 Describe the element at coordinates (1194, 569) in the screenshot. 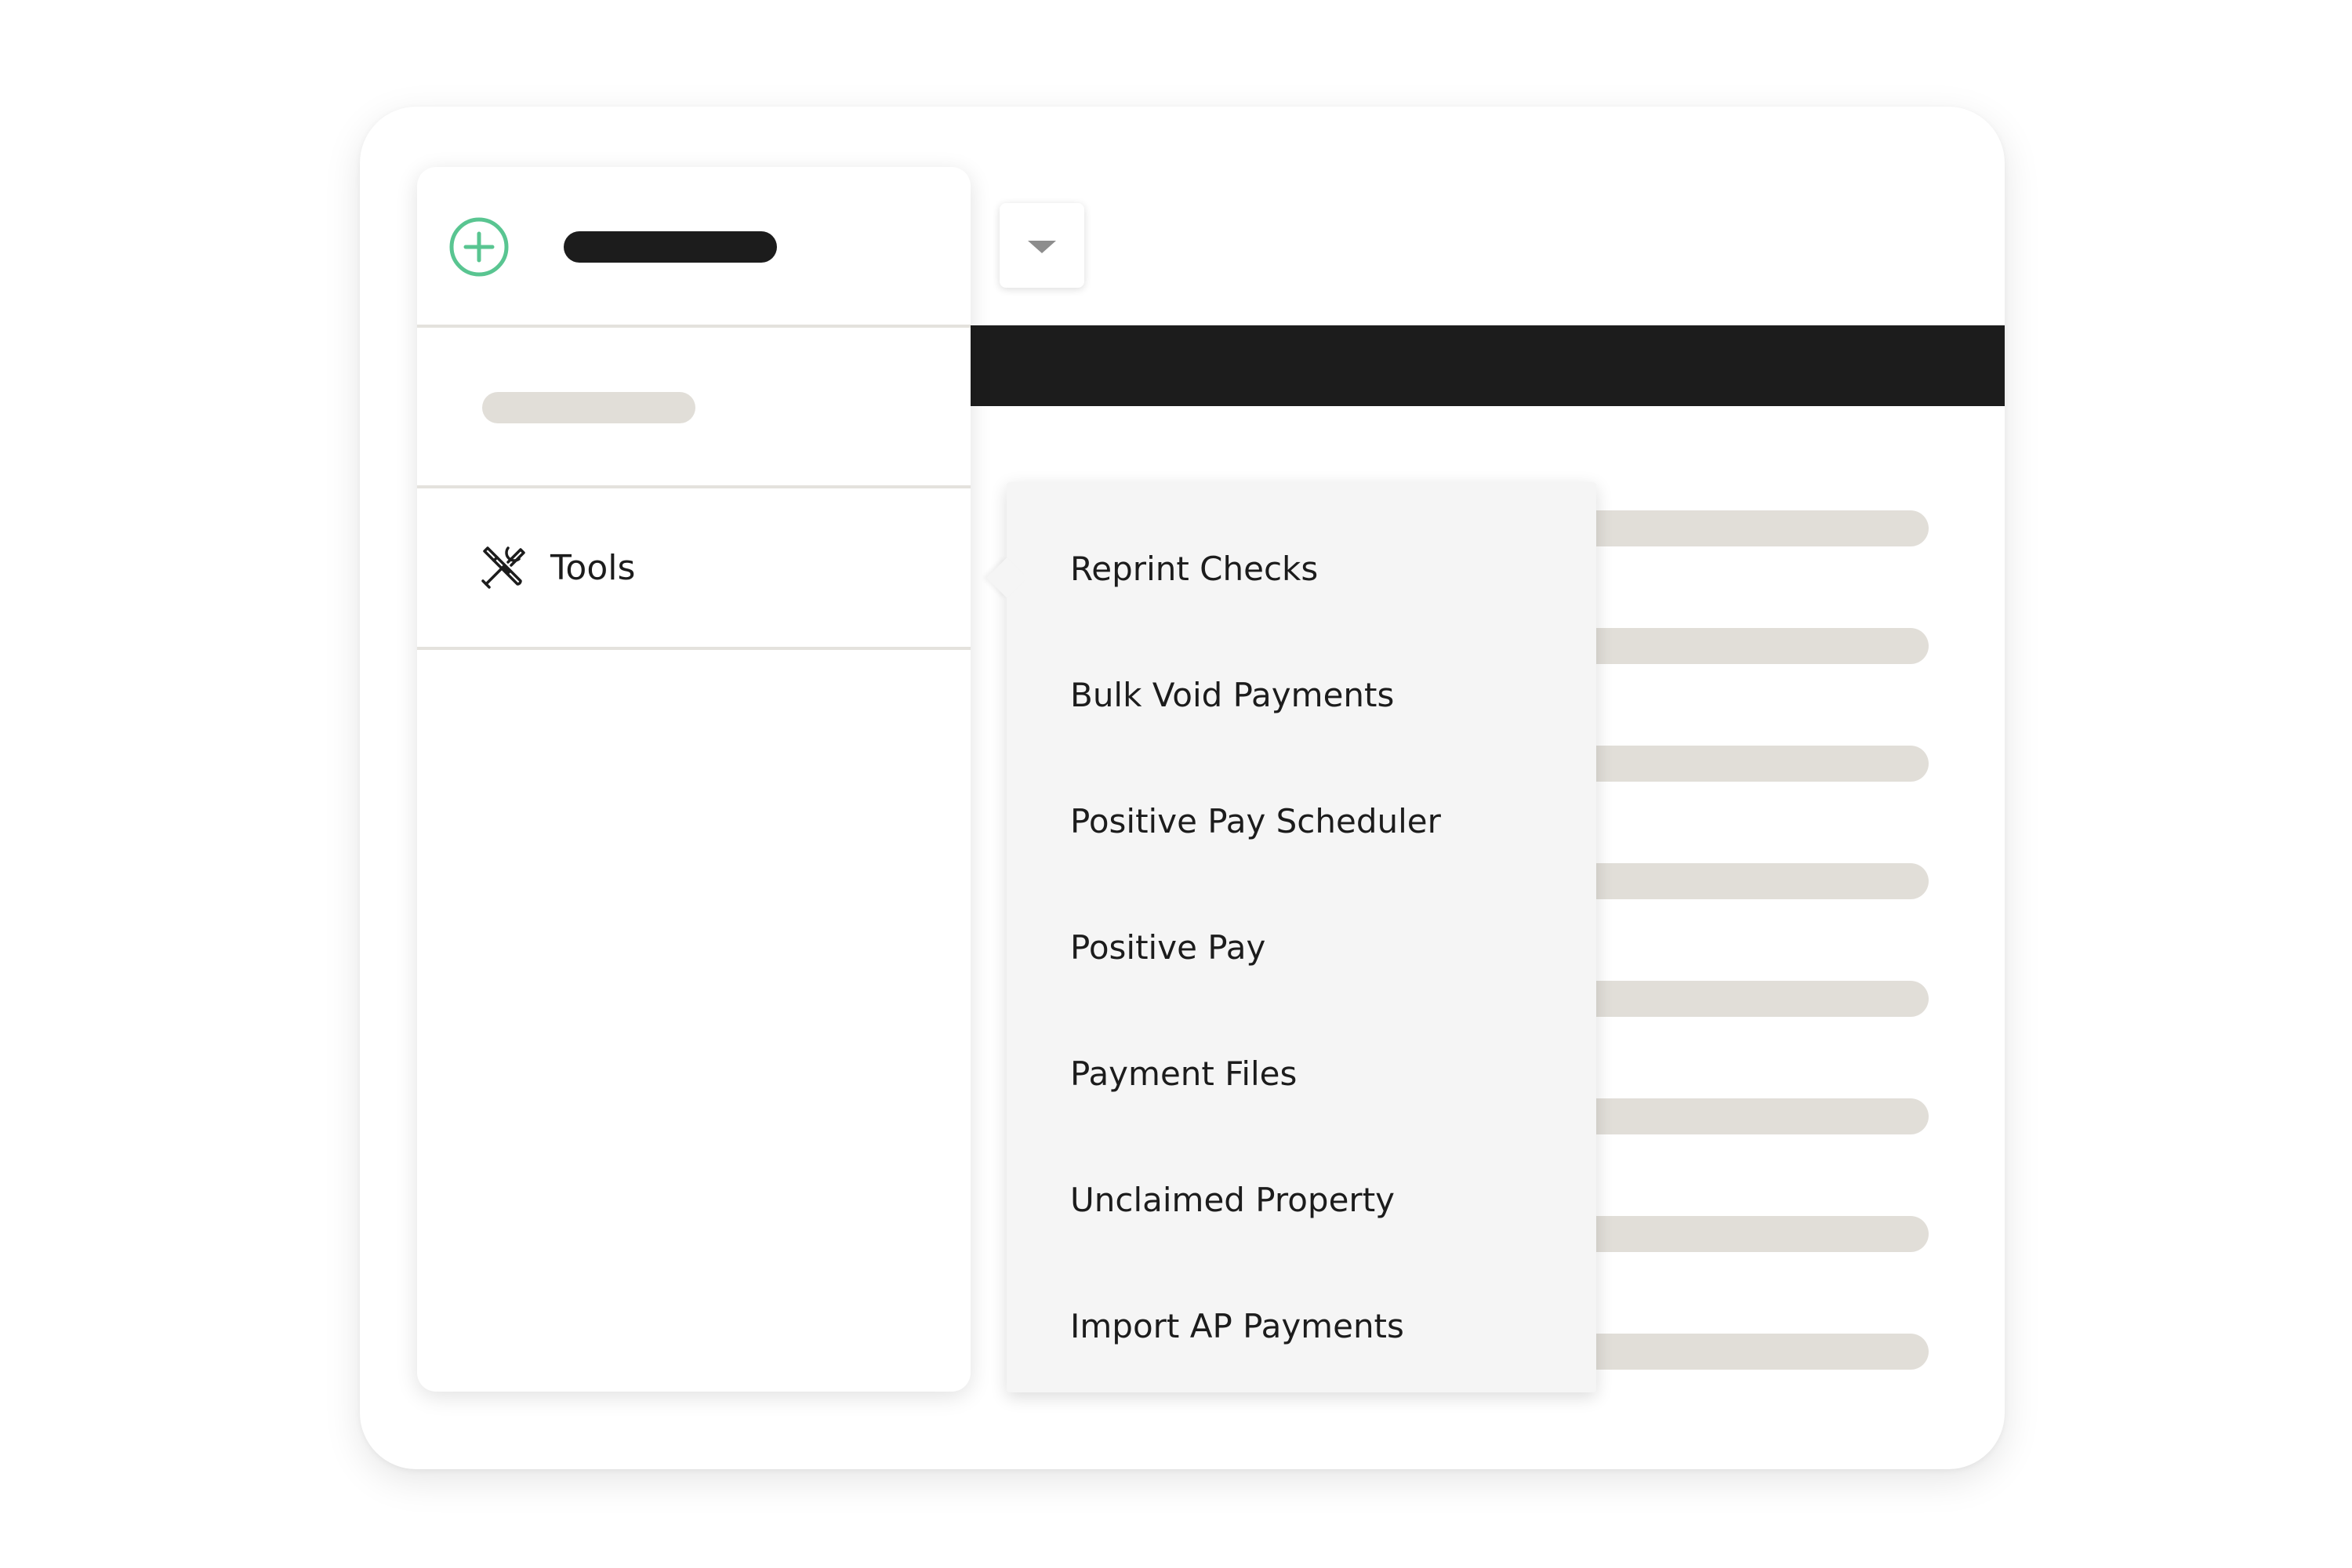

I see `menu-item-label: Reprint Checks` at that location.